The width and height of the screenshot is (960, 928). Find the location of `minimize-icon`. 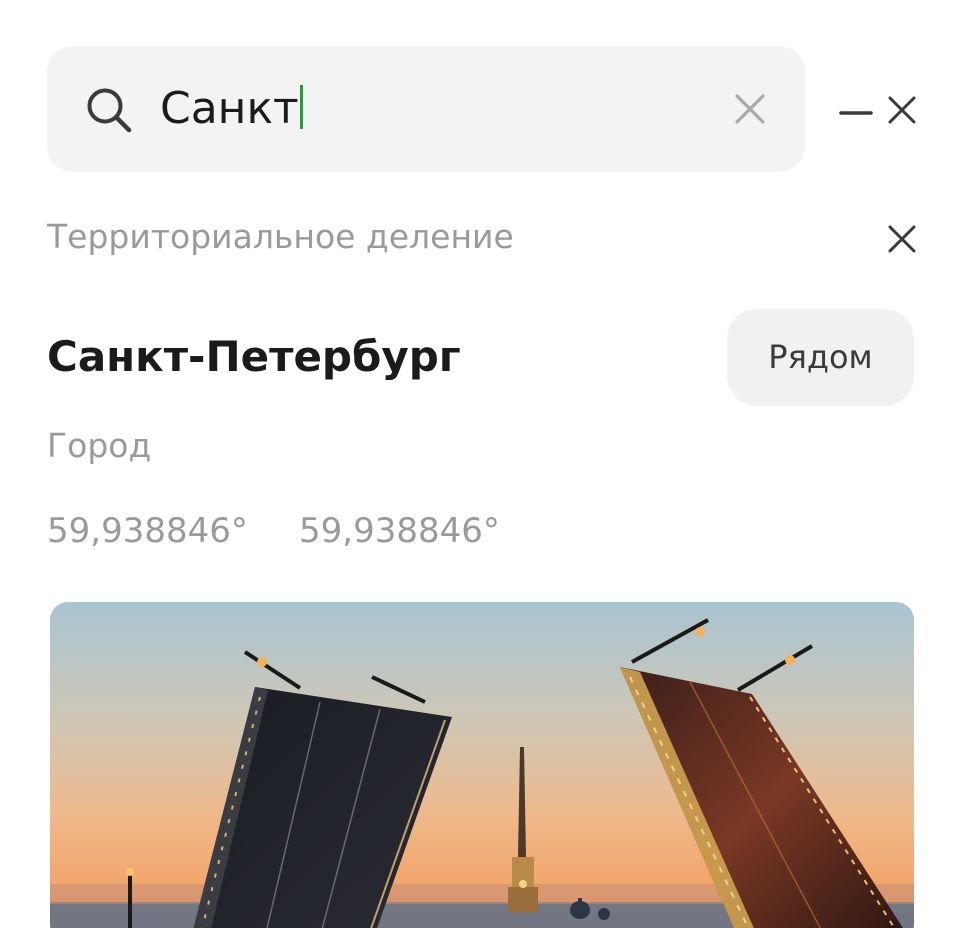

minimize-icon is located at coordinates (856, 111).